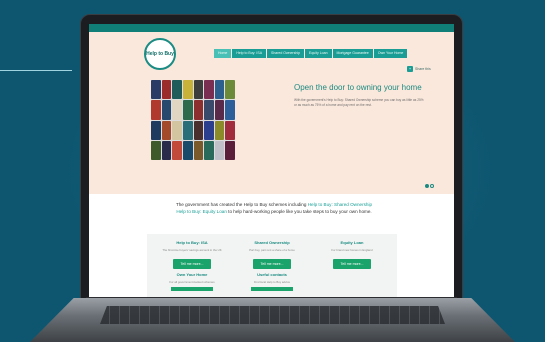  Describe the element at coordinates (318, 53) in the screenshot. I see `nav-item-equity-loan: Equity Loan` at that location.